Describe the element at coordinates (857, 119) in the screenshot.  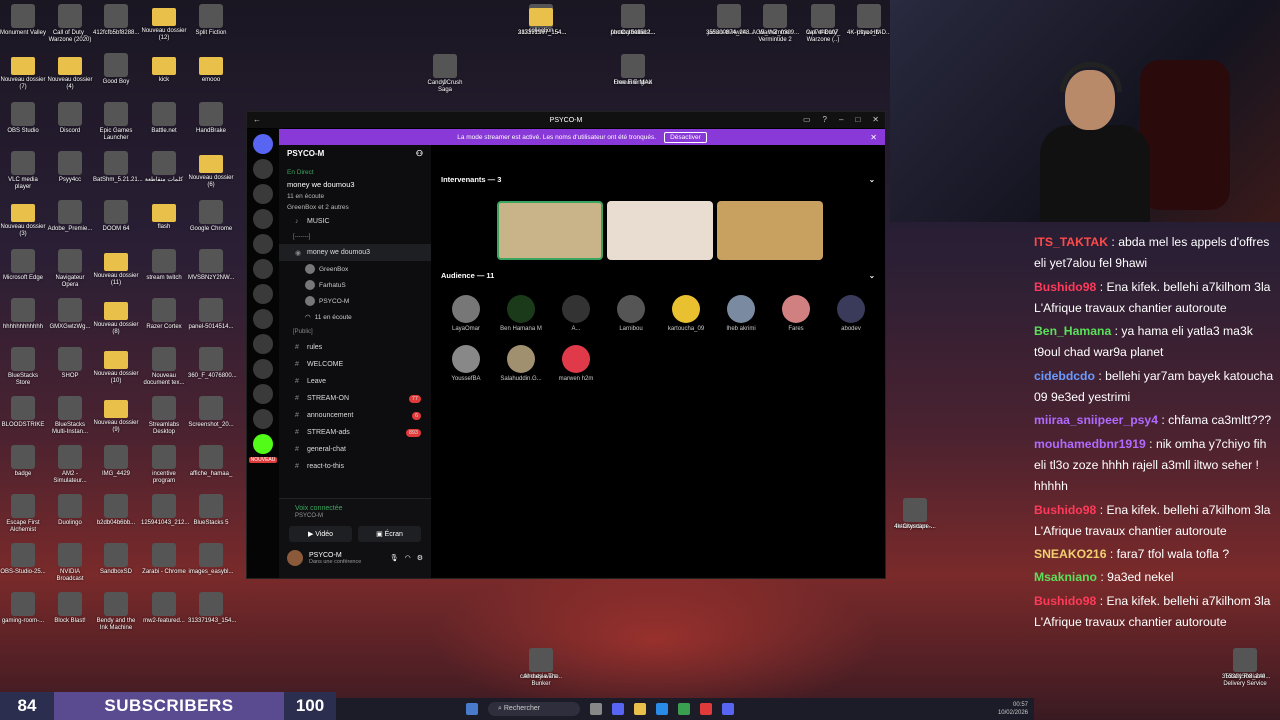
I see `maximize-button: □` at that location.